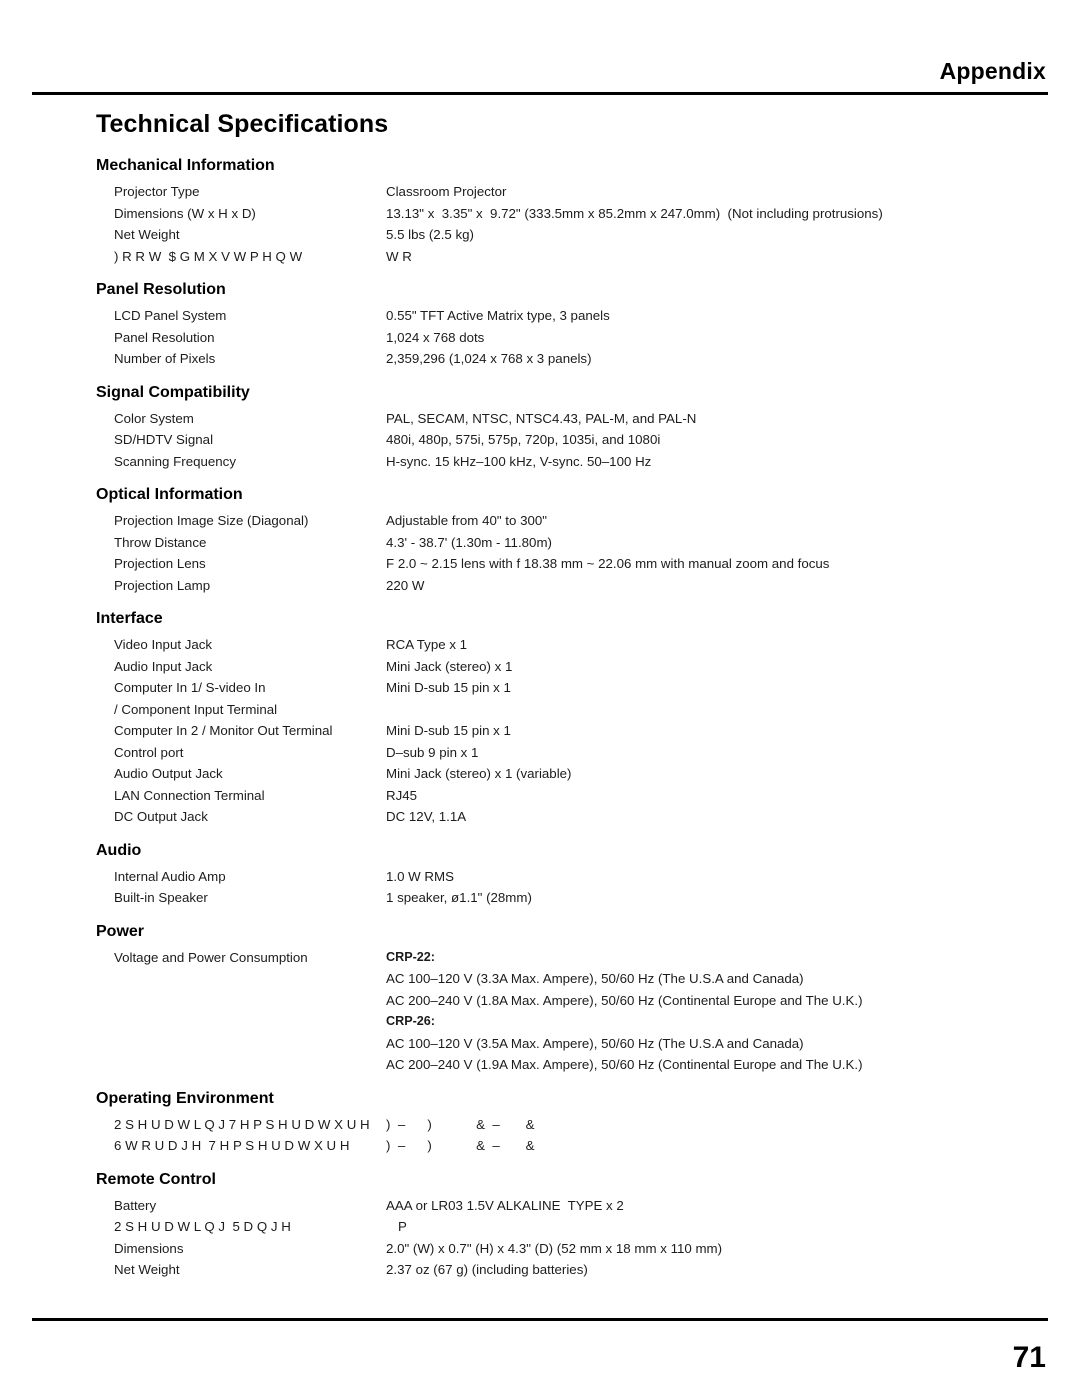 This screenshot has height=1397, width=1080. Describe the element at coordinates (498, 315) in the screenshot. I see `spec-value: 0.55" TFT Active Matrix type, 3 panels` at that location.